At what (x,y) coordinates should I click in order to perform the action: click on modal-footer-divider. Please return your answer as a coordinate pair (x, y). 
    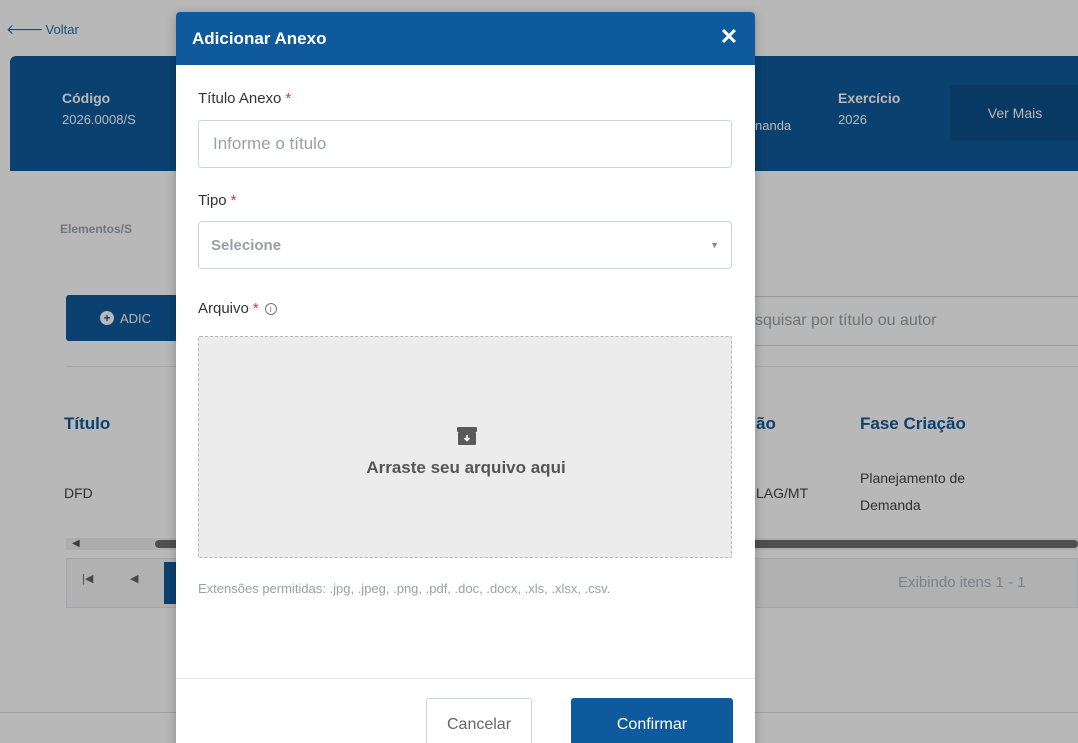
    Looking at the image, I should click on (465, 678).